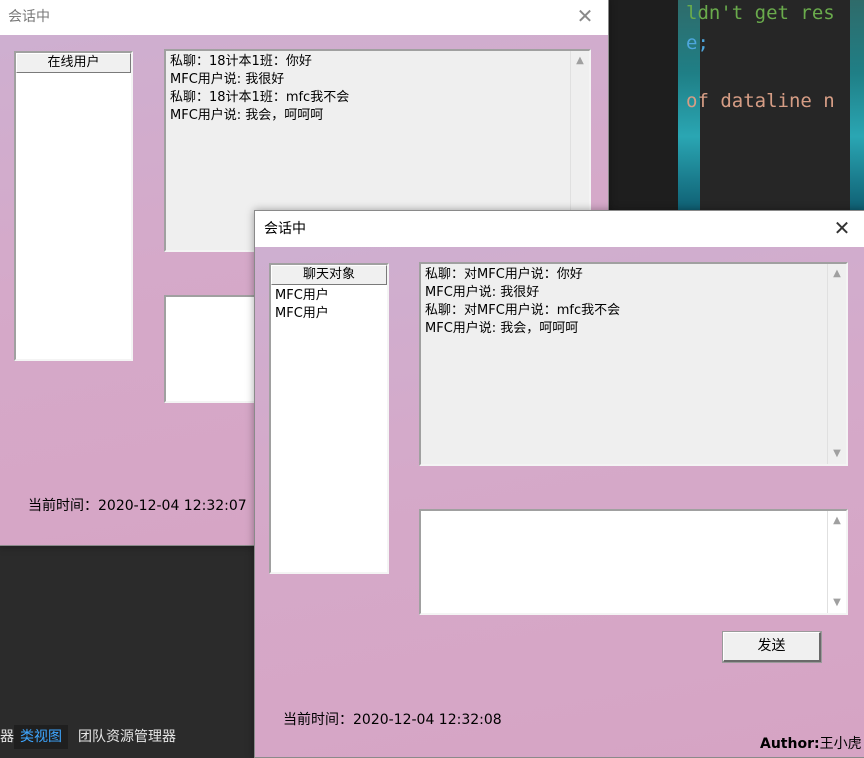  I want to click on ide-bottom-panel: 器 类视图 团队资源管理器, so click(127, 650).